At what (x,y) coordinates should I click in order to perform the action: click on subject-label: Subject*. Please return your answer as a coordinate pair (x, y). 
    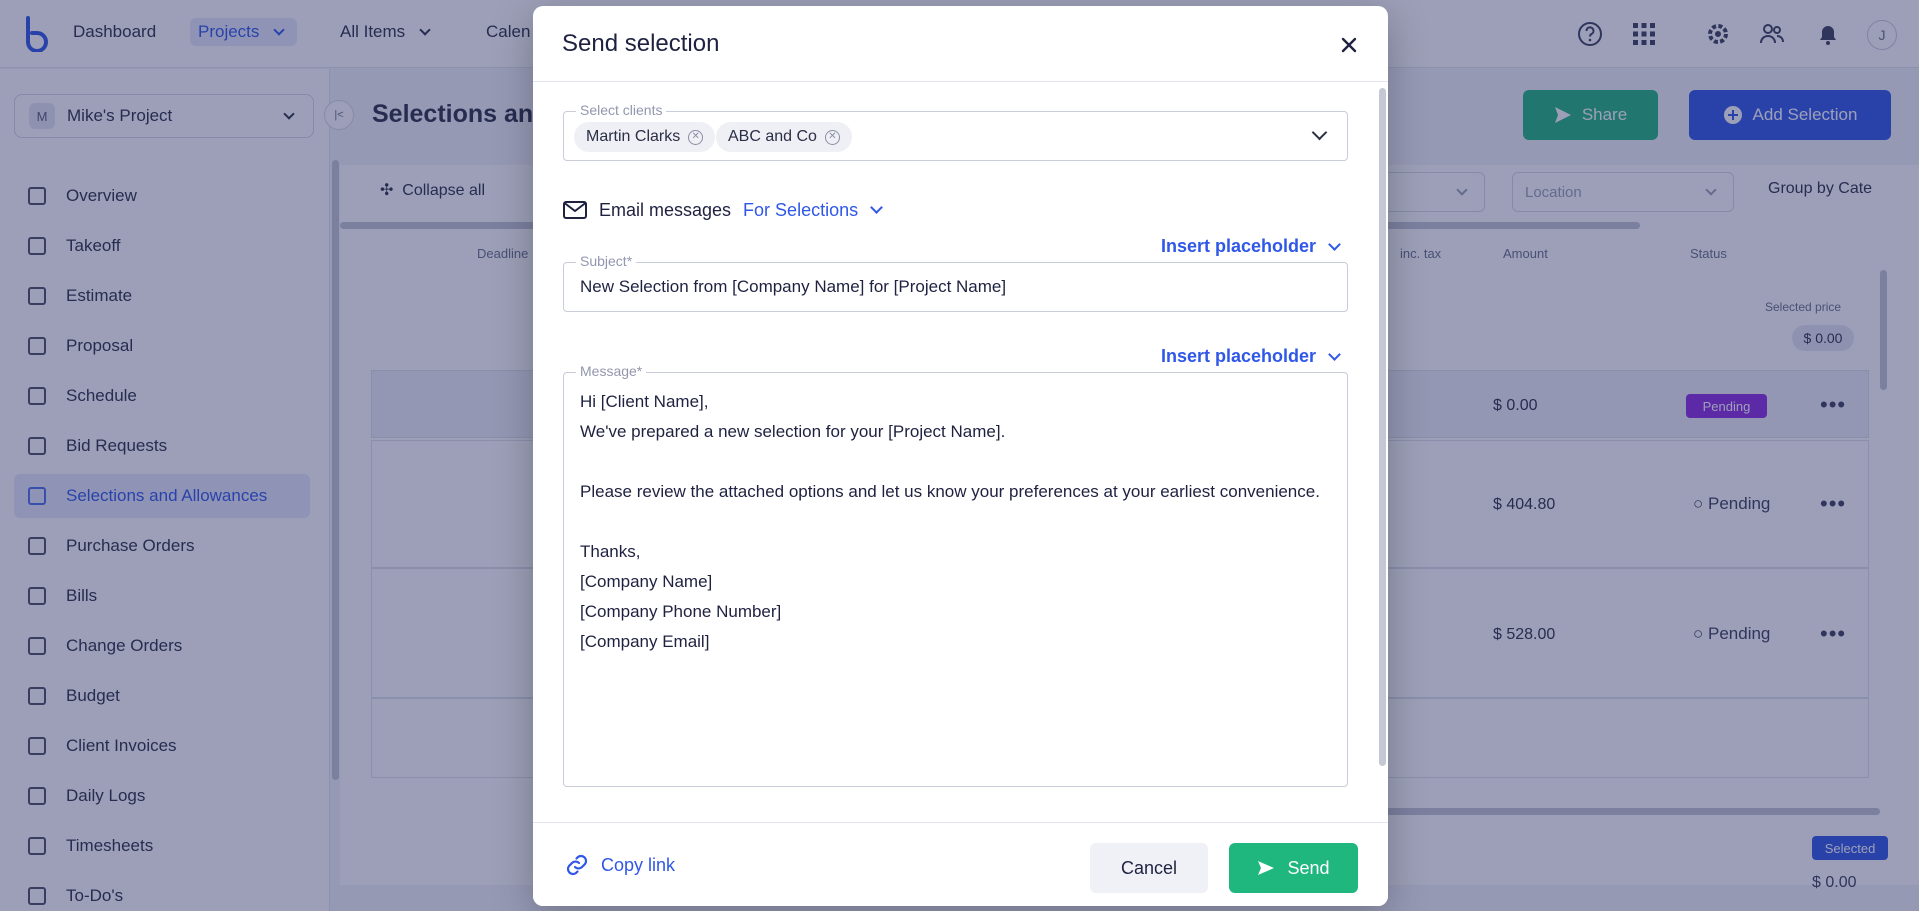
    Looking at the image, I should click on (606, 261).